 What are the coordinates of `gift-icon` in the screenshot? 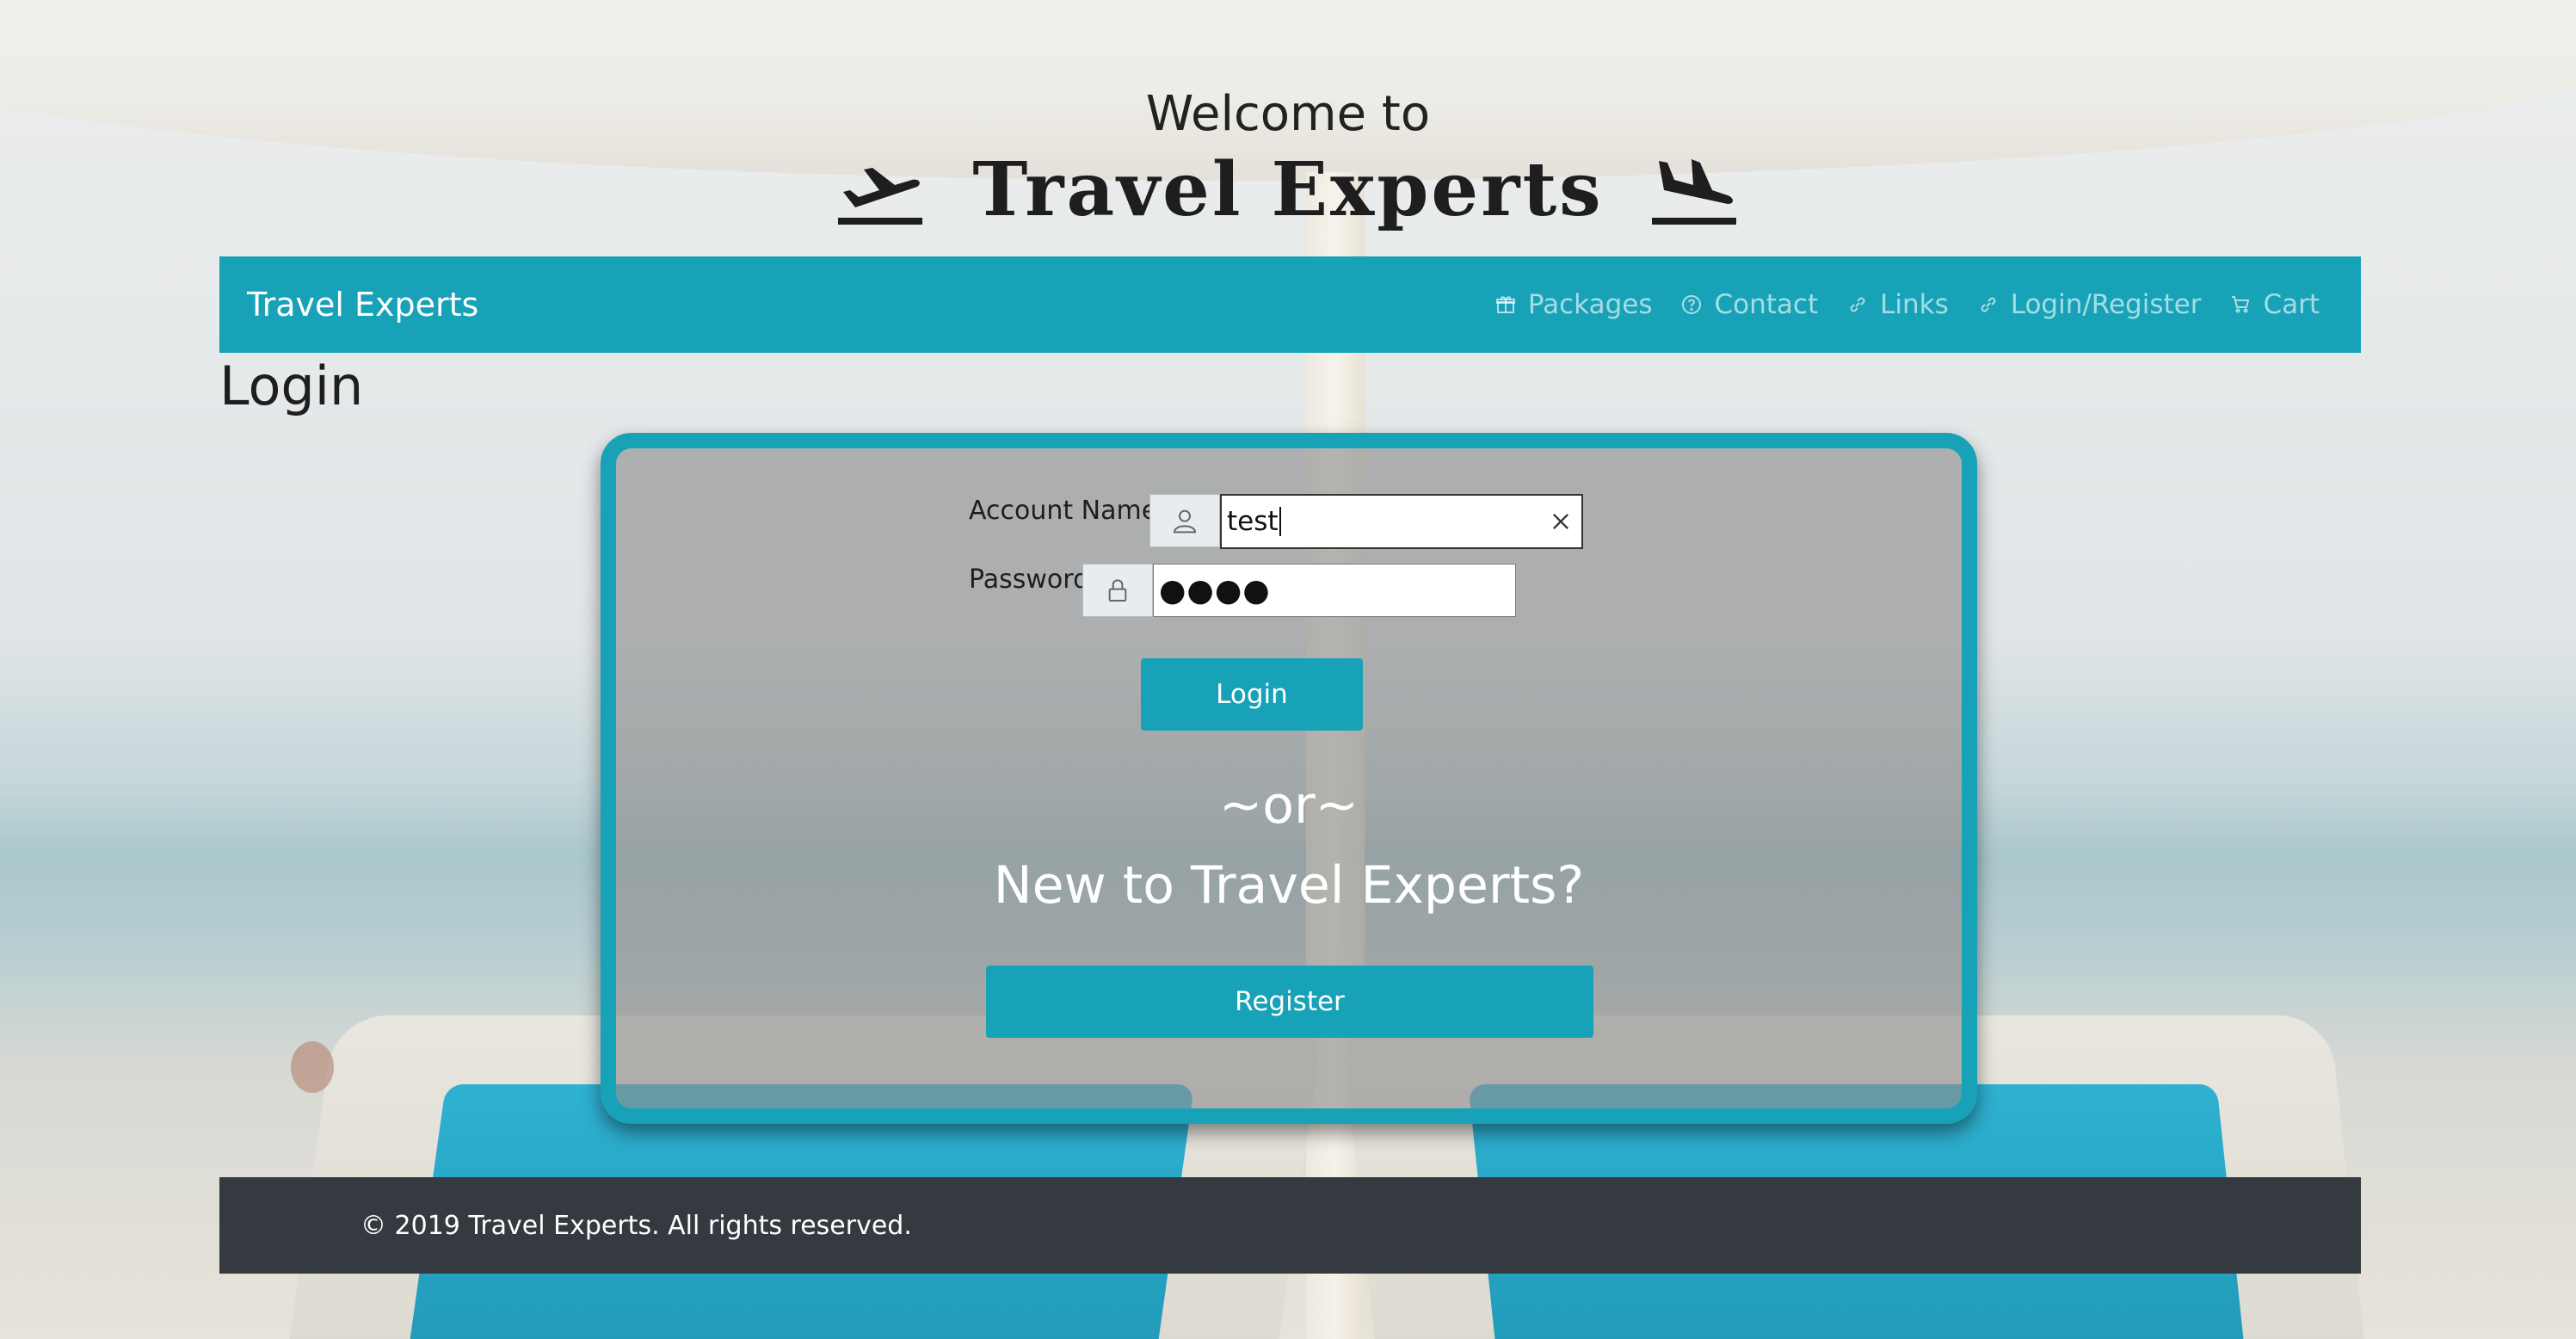 It's located at (1505, 304).